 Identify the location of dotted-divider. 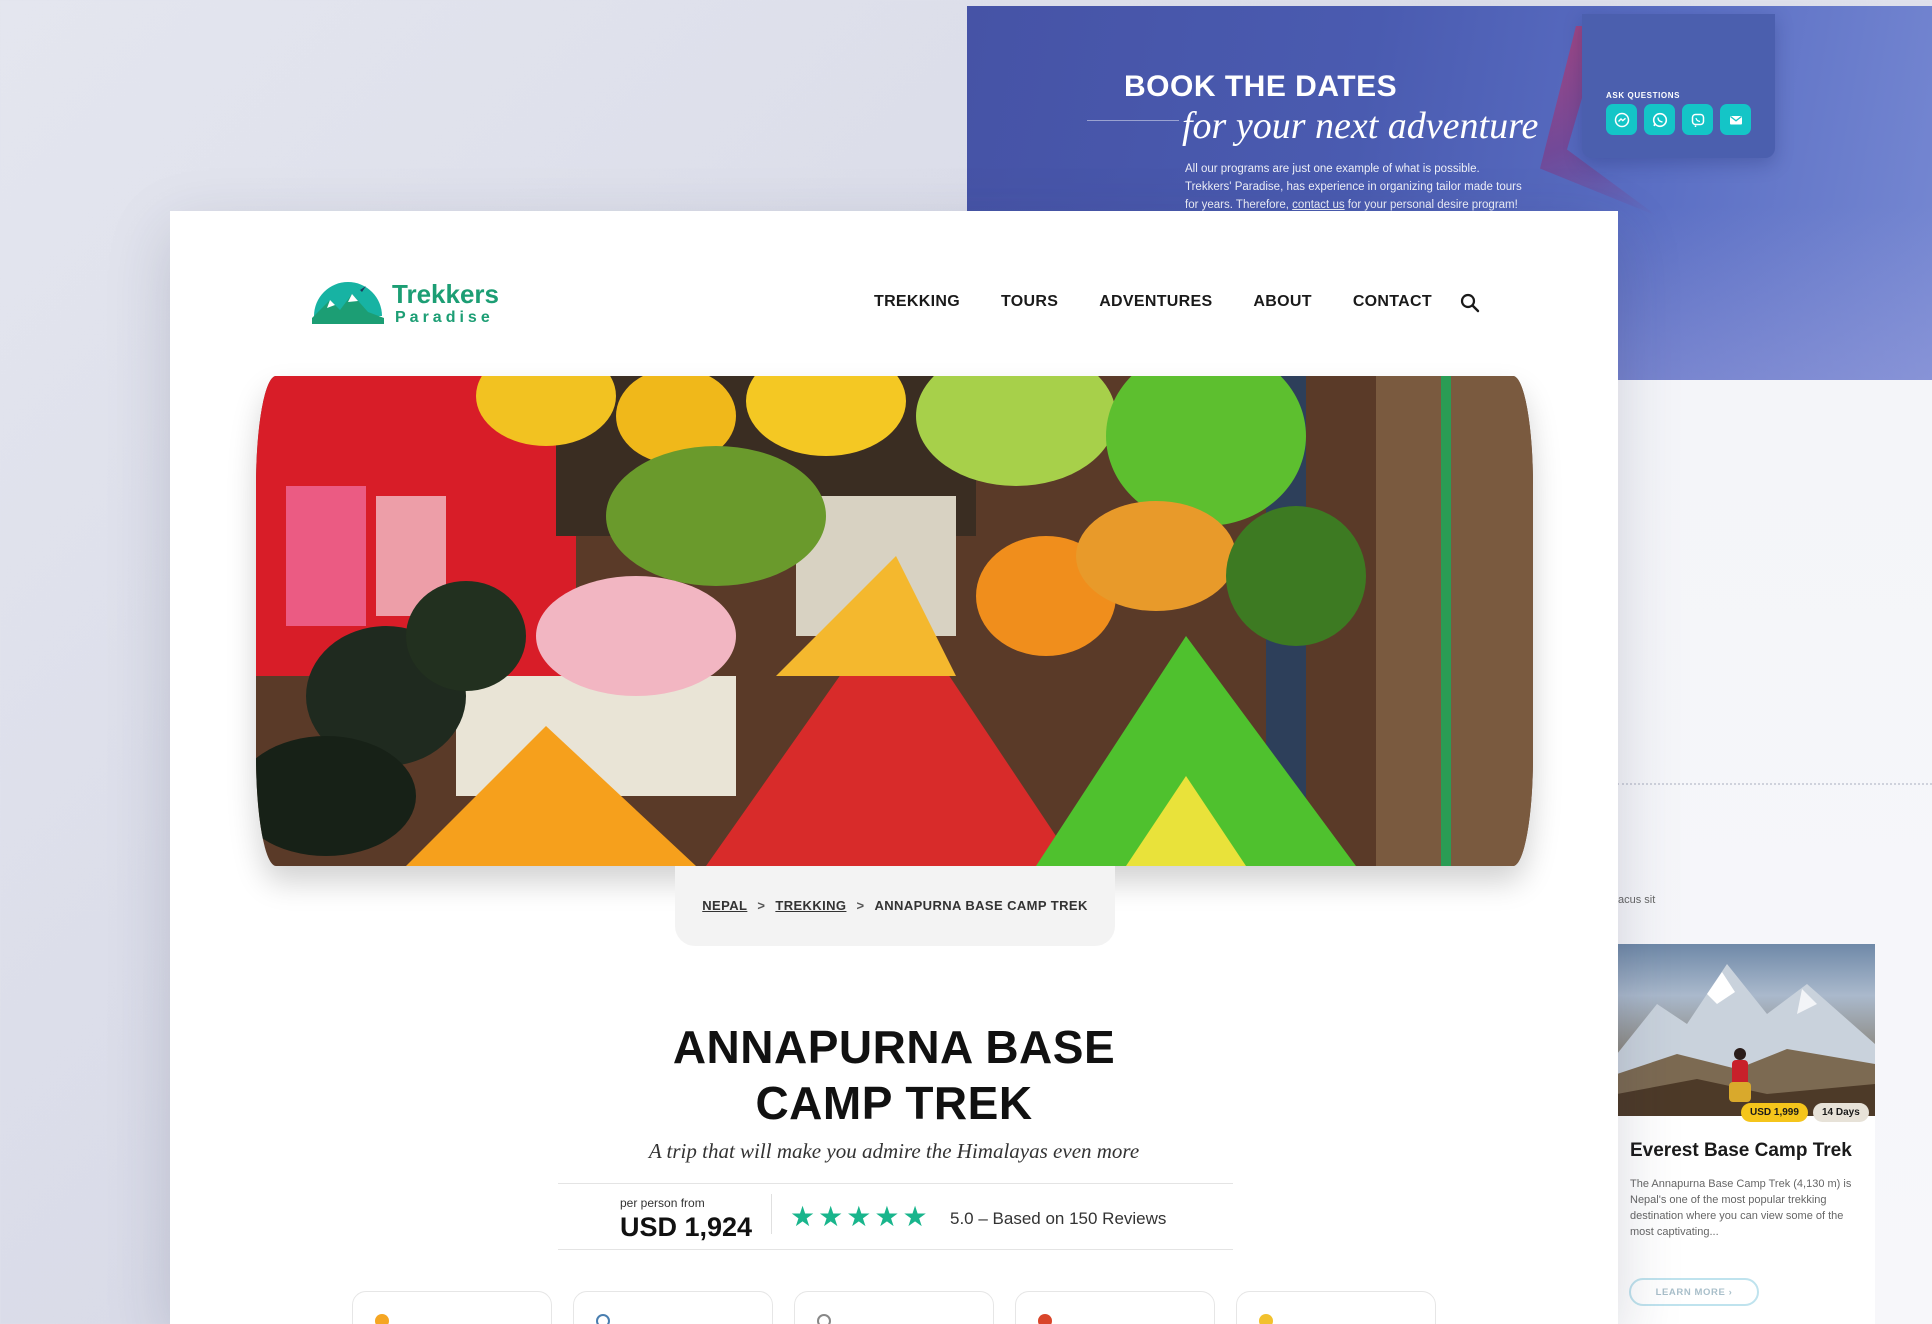
(1774, 784).